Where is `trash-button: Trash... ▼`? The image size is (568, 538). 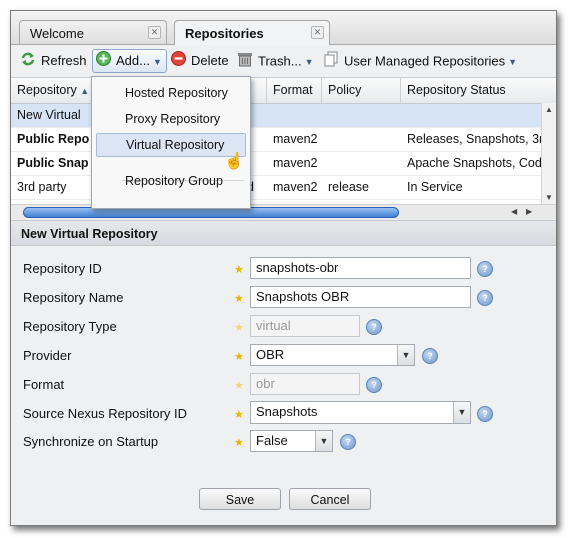 trash-button: Trash... ▼ is located at coordinates (275, 61).